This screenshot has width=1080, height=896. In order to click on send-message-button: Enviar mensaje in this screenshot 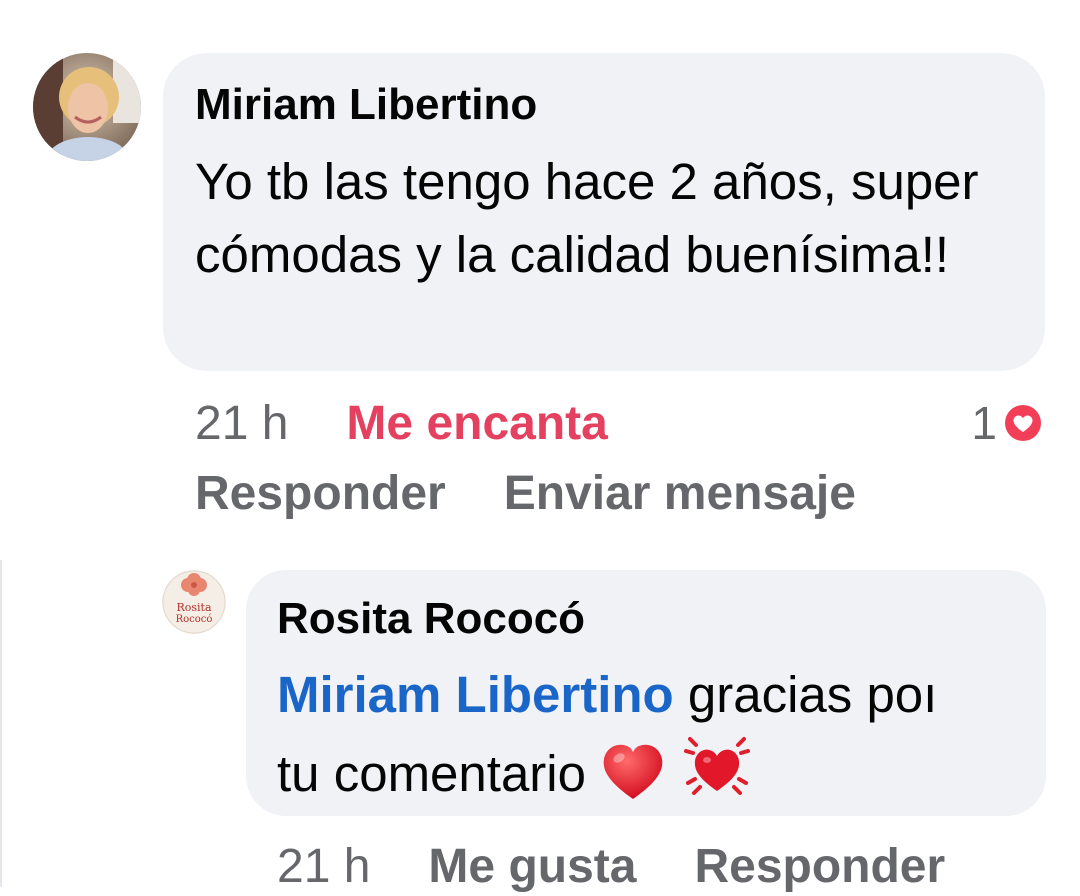, I will do `click(680, 493)`.